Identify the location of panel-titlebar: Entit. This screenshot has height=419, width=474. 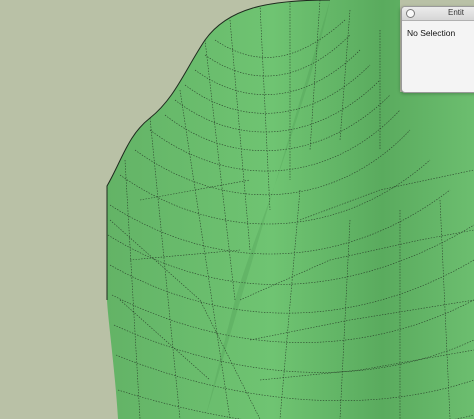
(438, 14).